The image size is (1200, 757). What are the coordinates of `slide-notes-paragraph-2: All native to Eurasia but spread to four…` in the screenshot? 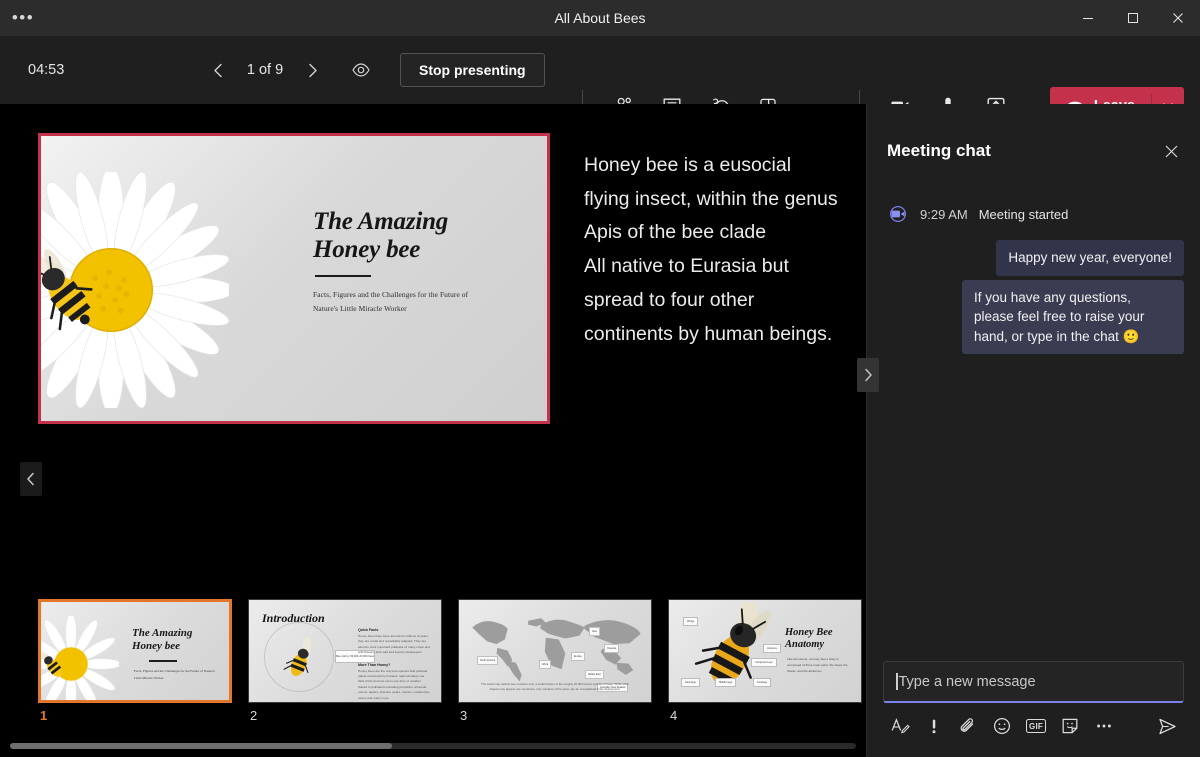 It's located at (708, 300).